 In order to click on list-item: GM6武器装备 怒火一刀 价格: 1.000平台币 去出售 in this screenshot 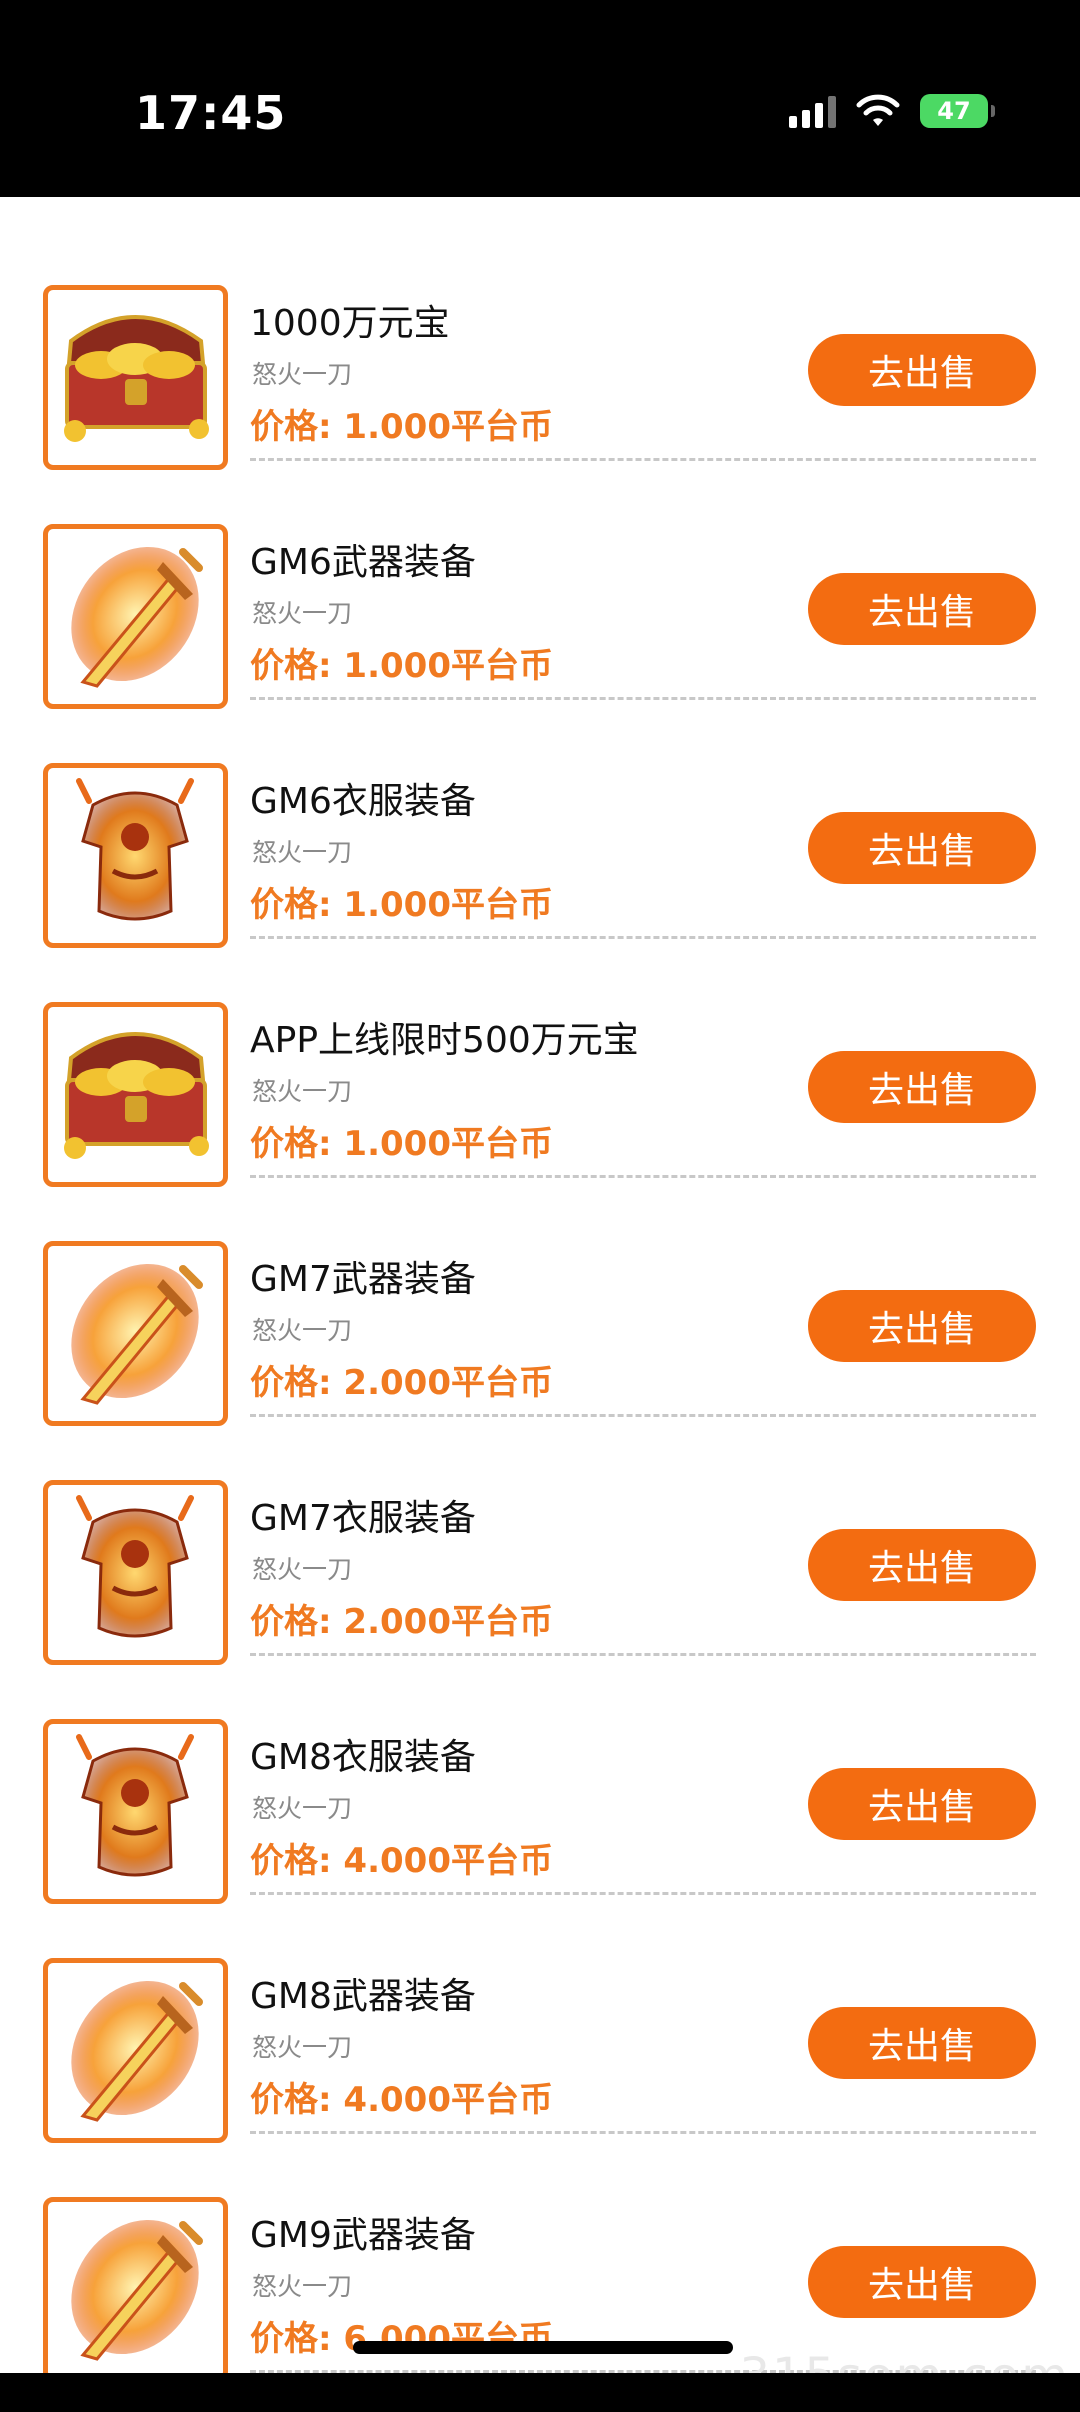, I will do `click(540, 572)`.